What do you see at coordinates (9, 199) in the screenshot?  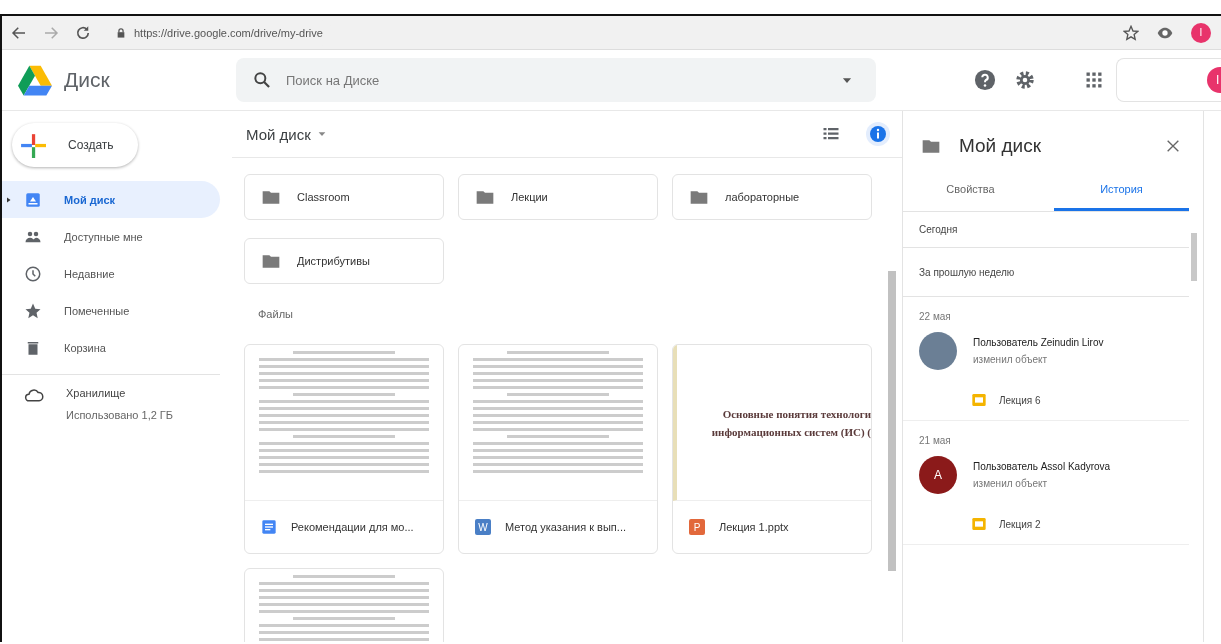 I see `expand-arrow-icon` at bounding box center [9, 199].